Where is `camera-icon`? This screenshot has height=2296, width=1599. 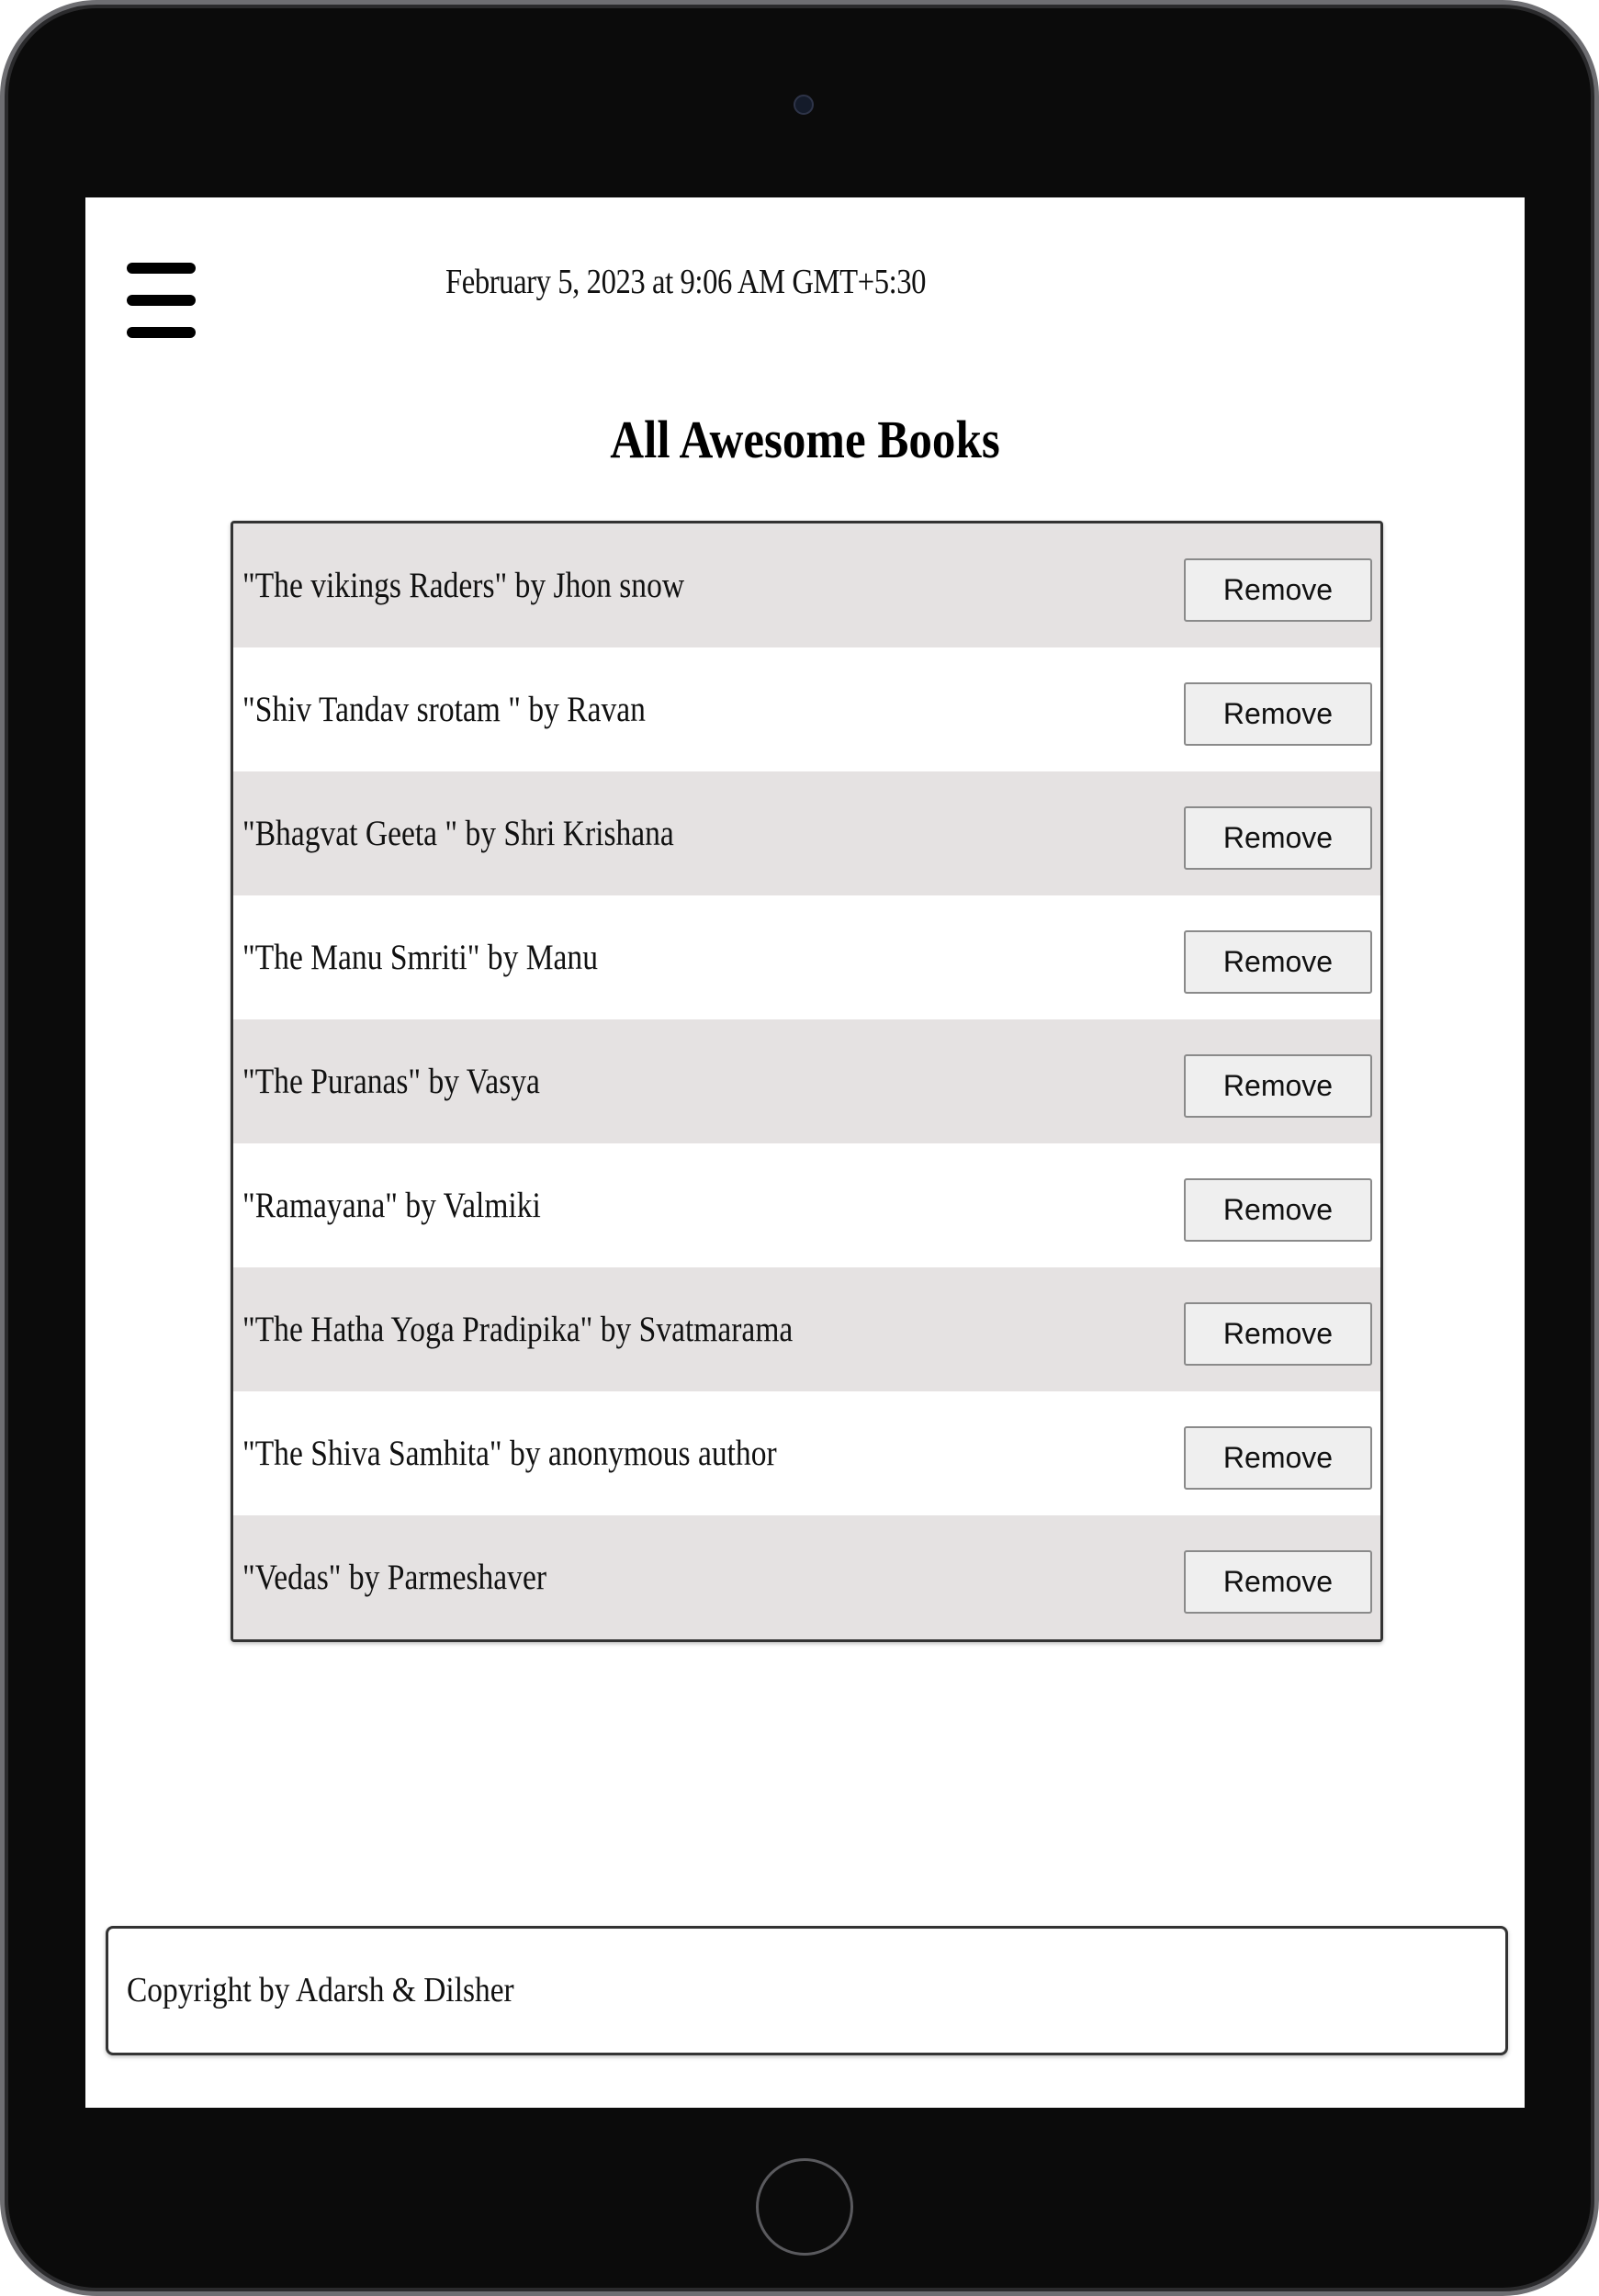
camera-icon is located at coordinates (804, 105).